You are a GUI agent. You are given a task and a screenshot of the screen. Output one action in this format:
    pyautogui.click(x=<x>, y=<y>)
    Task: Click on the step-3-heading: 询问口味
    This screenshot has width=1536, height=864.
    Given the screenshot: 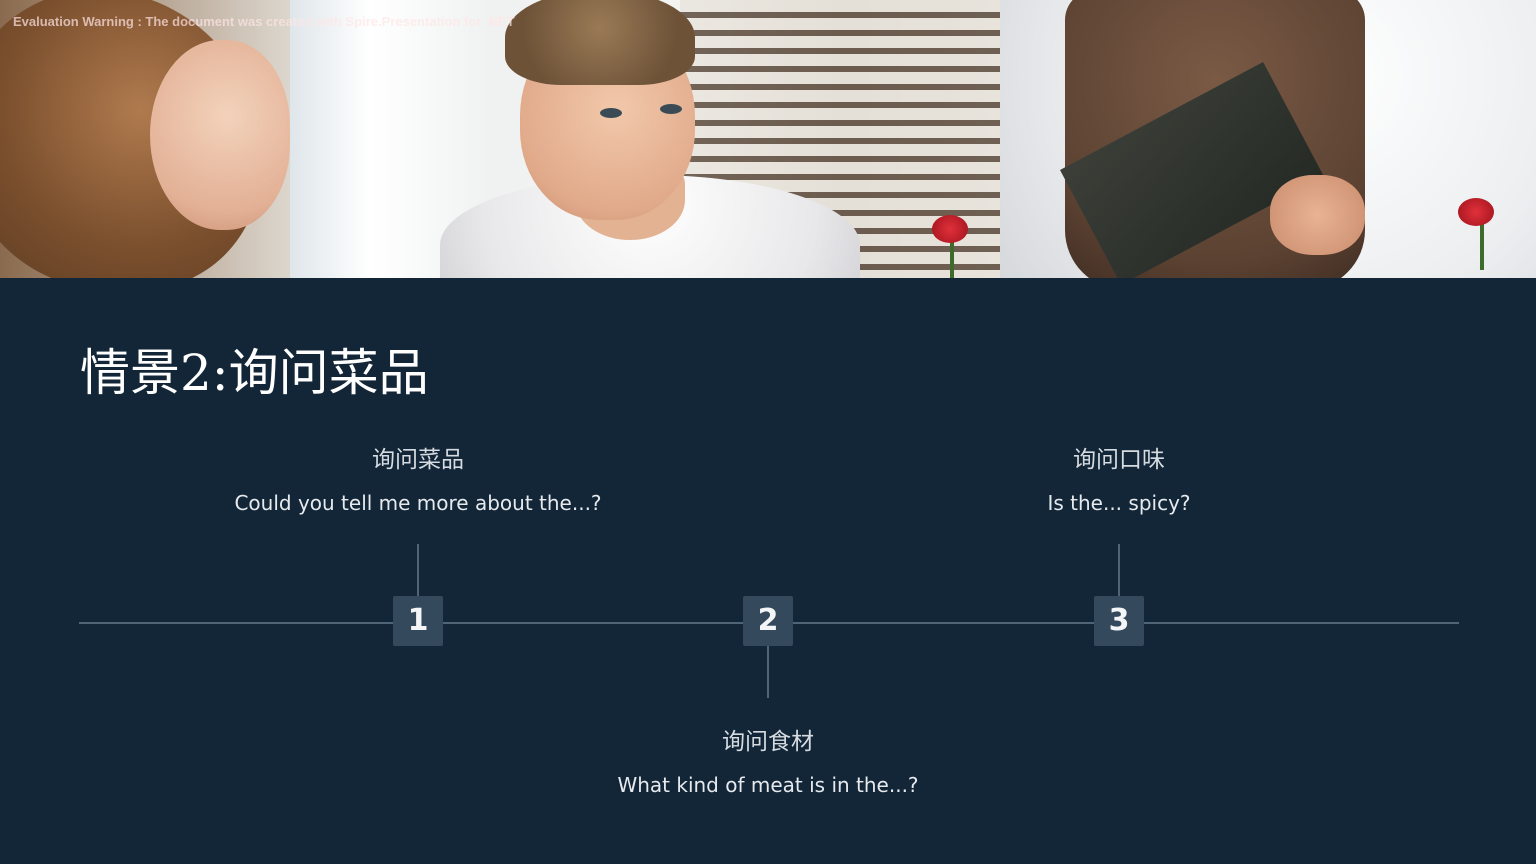 What is the action you would take?
    pyautogui.click(x=1119, y=460)
    